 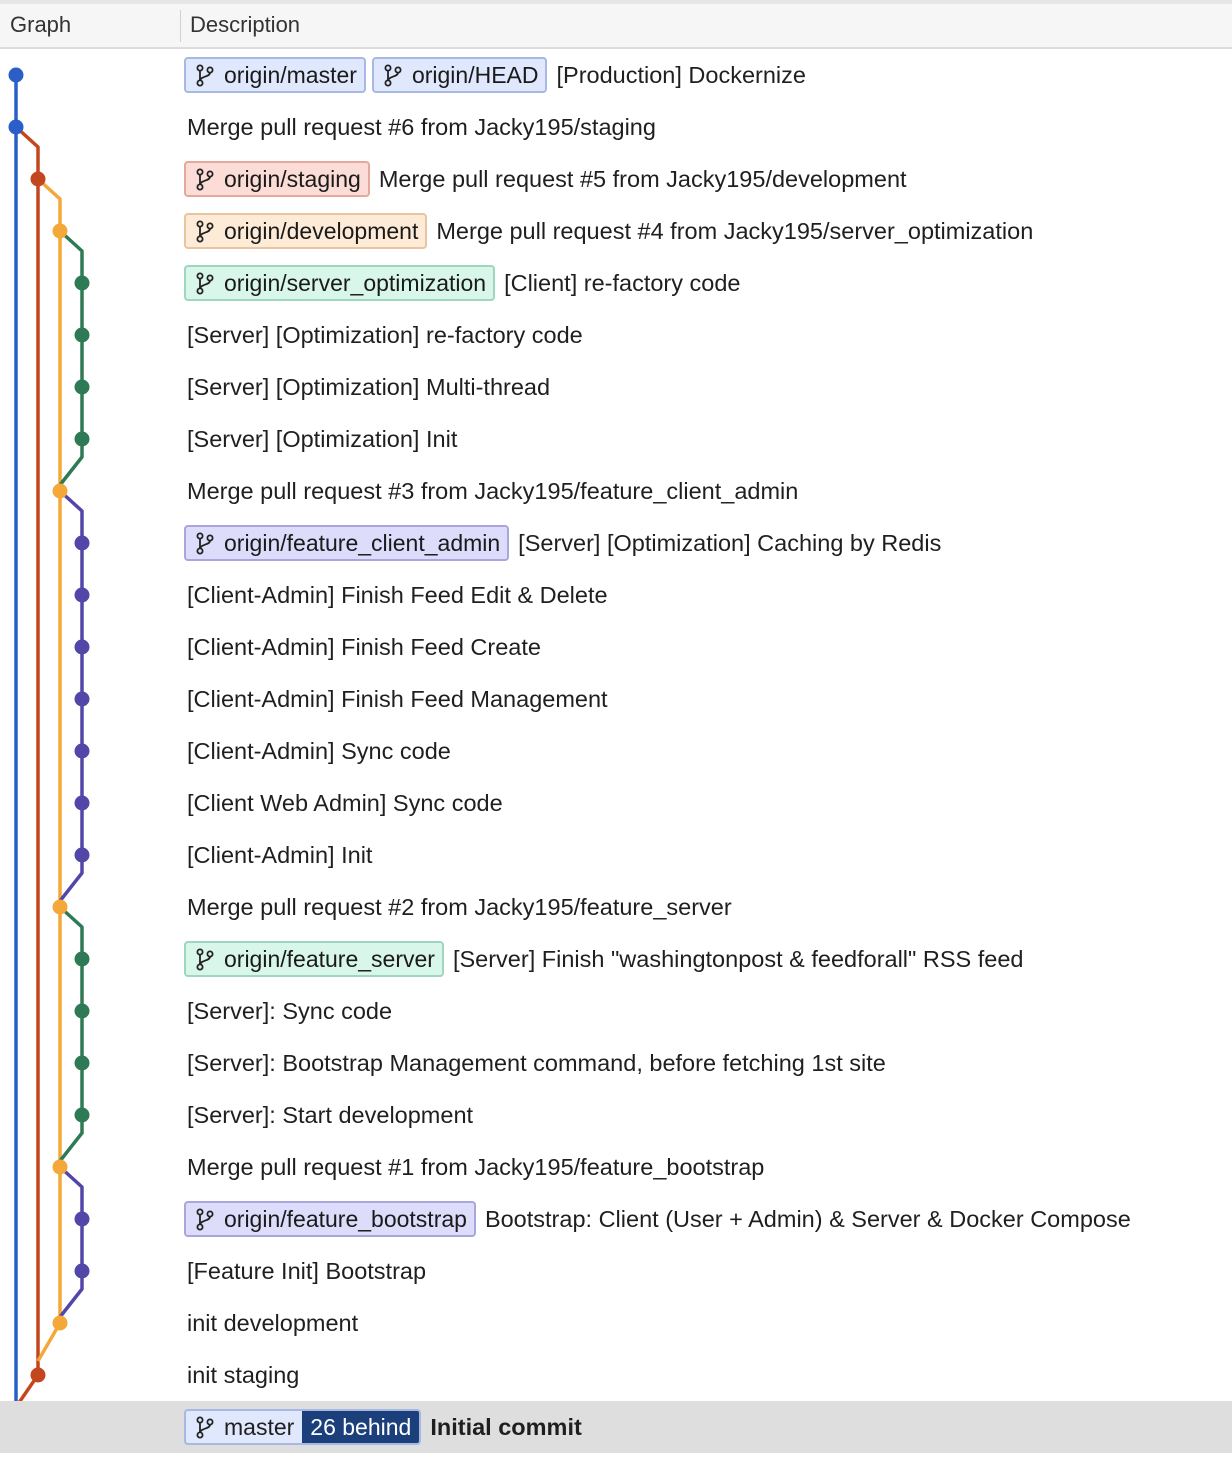 I want to click on commit-message: [Client Web Admin] Sync code, so click(x=345, y=802).